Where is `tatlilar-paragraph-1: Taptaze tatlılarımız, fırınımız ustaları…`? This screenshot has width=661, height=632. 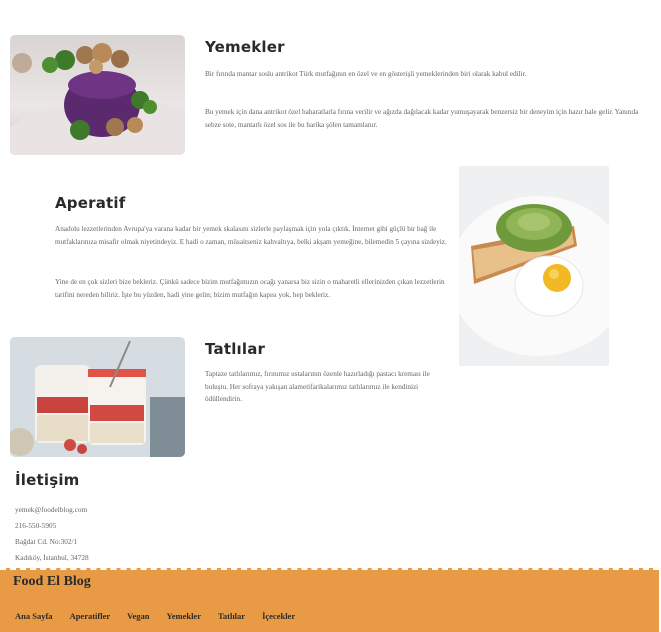
tatlilar-paragraph-1: Taptaze tatlılarımız, fırınımız ustaları… is located at coordinates (317, 386).